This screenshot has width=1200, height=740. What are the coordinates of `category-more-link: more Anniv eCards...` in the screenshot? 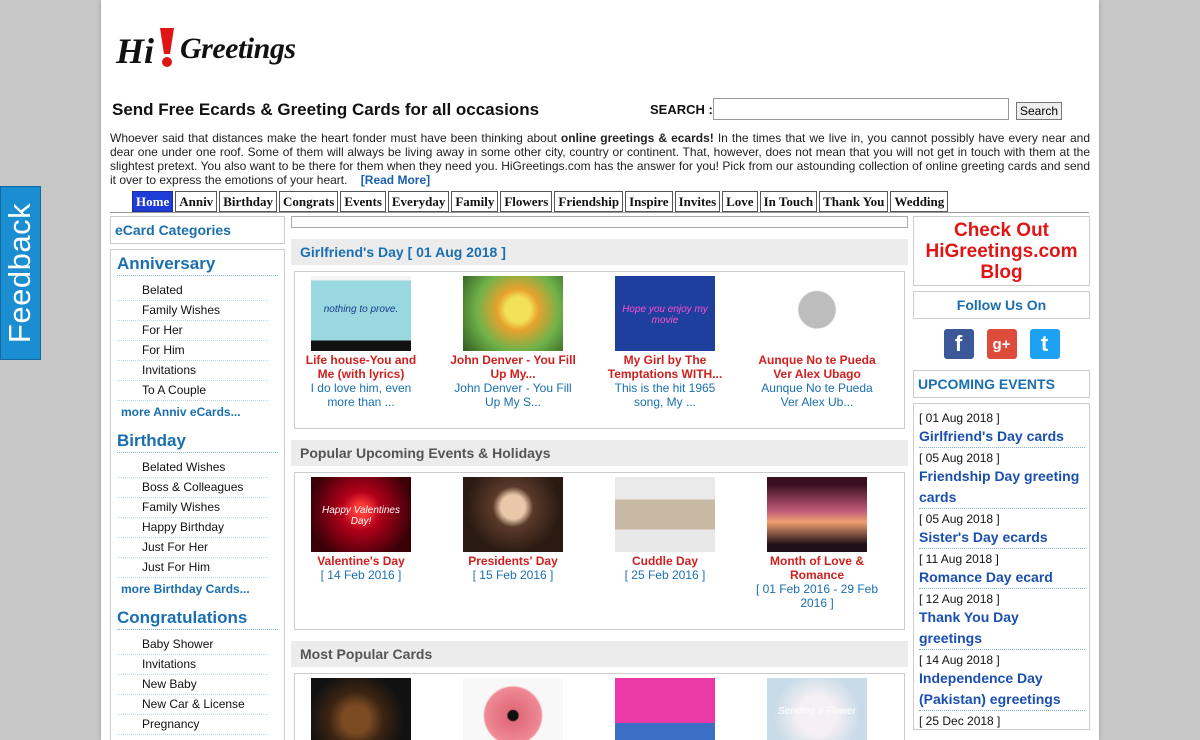 It's located at (197, 412).